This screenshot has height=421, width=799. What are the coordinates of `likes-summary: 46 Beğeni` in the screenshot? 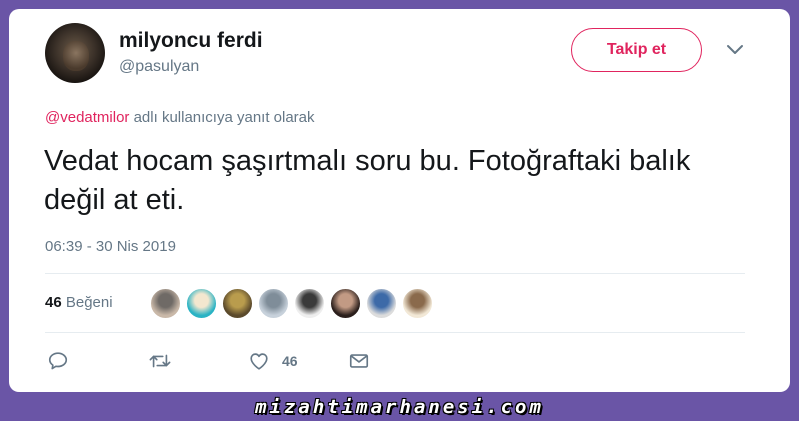 It's located at (79, 302).